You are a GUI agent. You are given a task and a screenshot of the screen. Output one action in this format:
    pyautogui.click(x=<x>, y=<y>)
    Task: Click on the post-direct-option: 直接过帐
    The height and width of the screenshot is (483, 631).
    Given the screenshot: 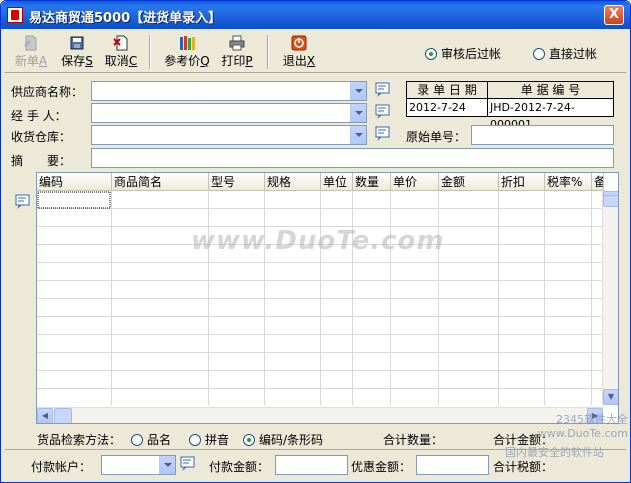 What is the action you would take?
    pyautogui.click(x=565, y=53)
    